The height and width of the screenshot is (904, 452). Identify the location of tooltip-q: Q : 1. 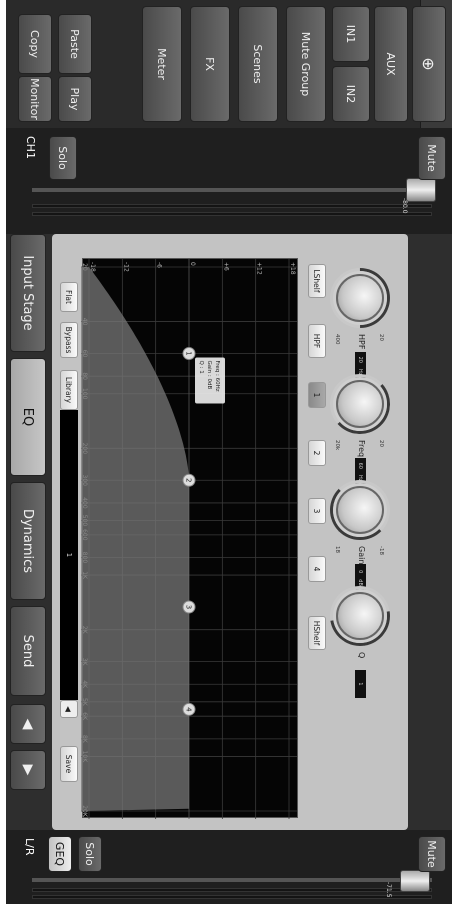
(201, 367).